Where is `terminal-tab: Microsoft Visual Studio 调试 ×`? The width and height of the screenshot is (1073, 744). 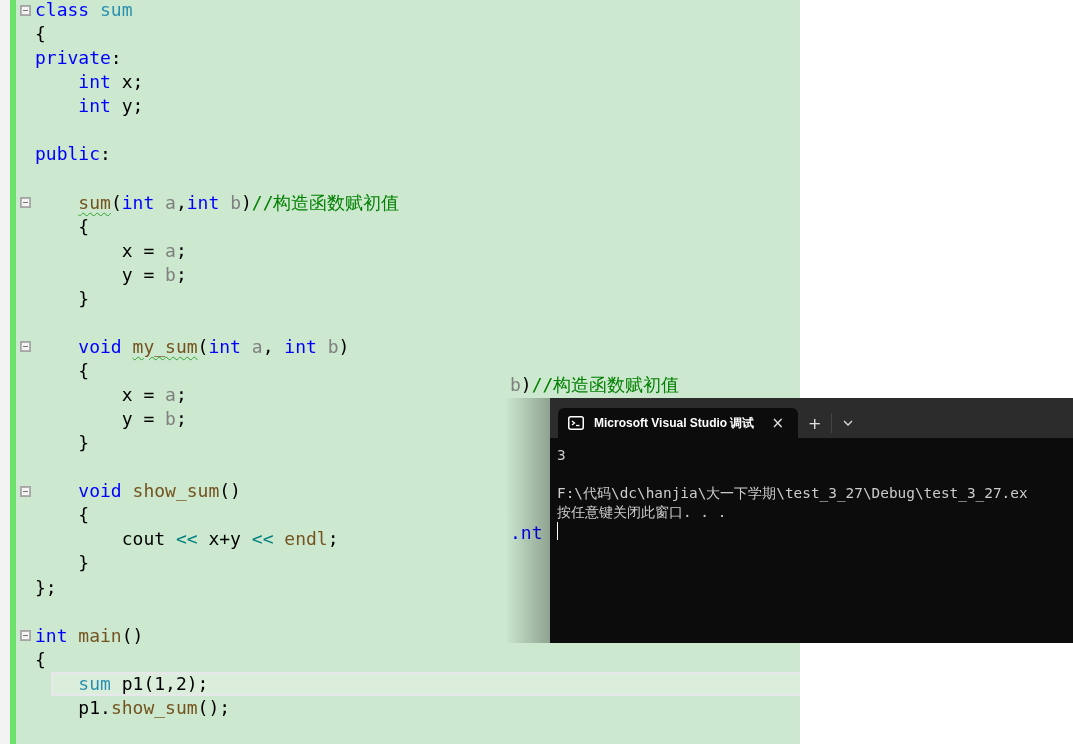 terminal-tab: Microsoft Visual Studio 调试 × is located at coordinates (678, 423).